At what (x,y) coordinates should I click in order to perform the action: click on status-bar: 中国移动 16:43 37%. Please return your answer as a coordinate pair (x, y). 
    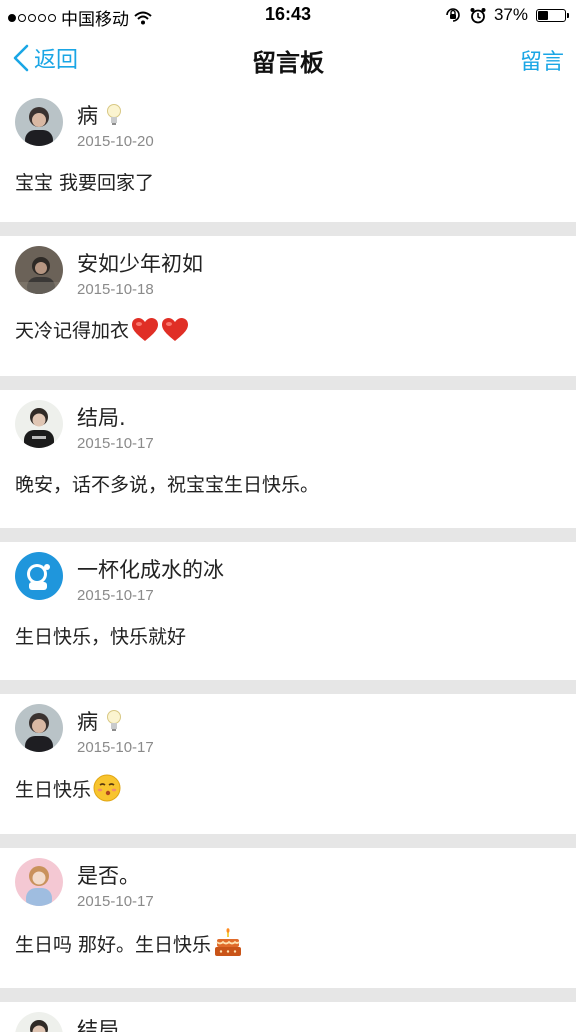
    Looking at the image, I should click on (288, 15).